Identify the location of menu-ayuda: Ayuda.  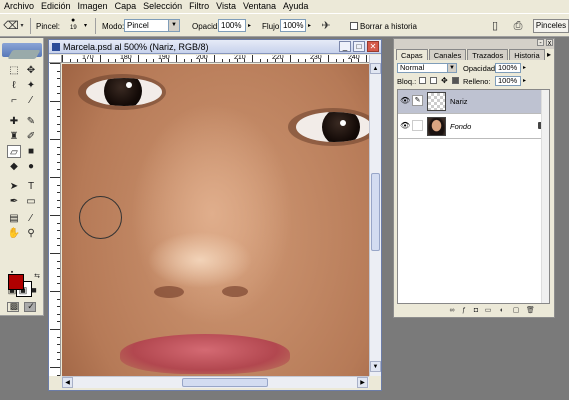
(295, 6).